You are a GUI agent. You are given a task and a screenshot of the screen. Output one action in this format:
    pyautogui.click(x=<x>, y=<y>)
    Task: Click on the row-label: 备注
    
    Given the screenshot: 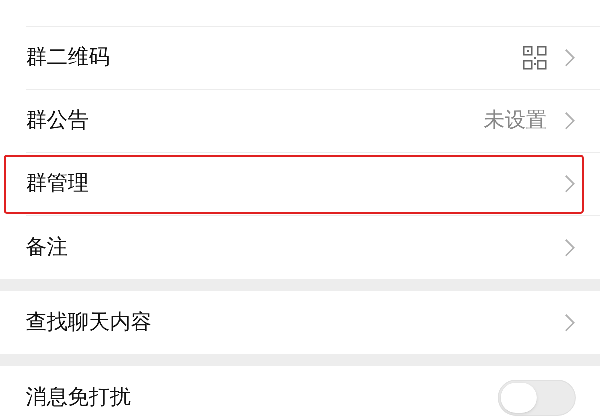 What is the action you would take?
    pyautogui.click(x=47, y=247)
    